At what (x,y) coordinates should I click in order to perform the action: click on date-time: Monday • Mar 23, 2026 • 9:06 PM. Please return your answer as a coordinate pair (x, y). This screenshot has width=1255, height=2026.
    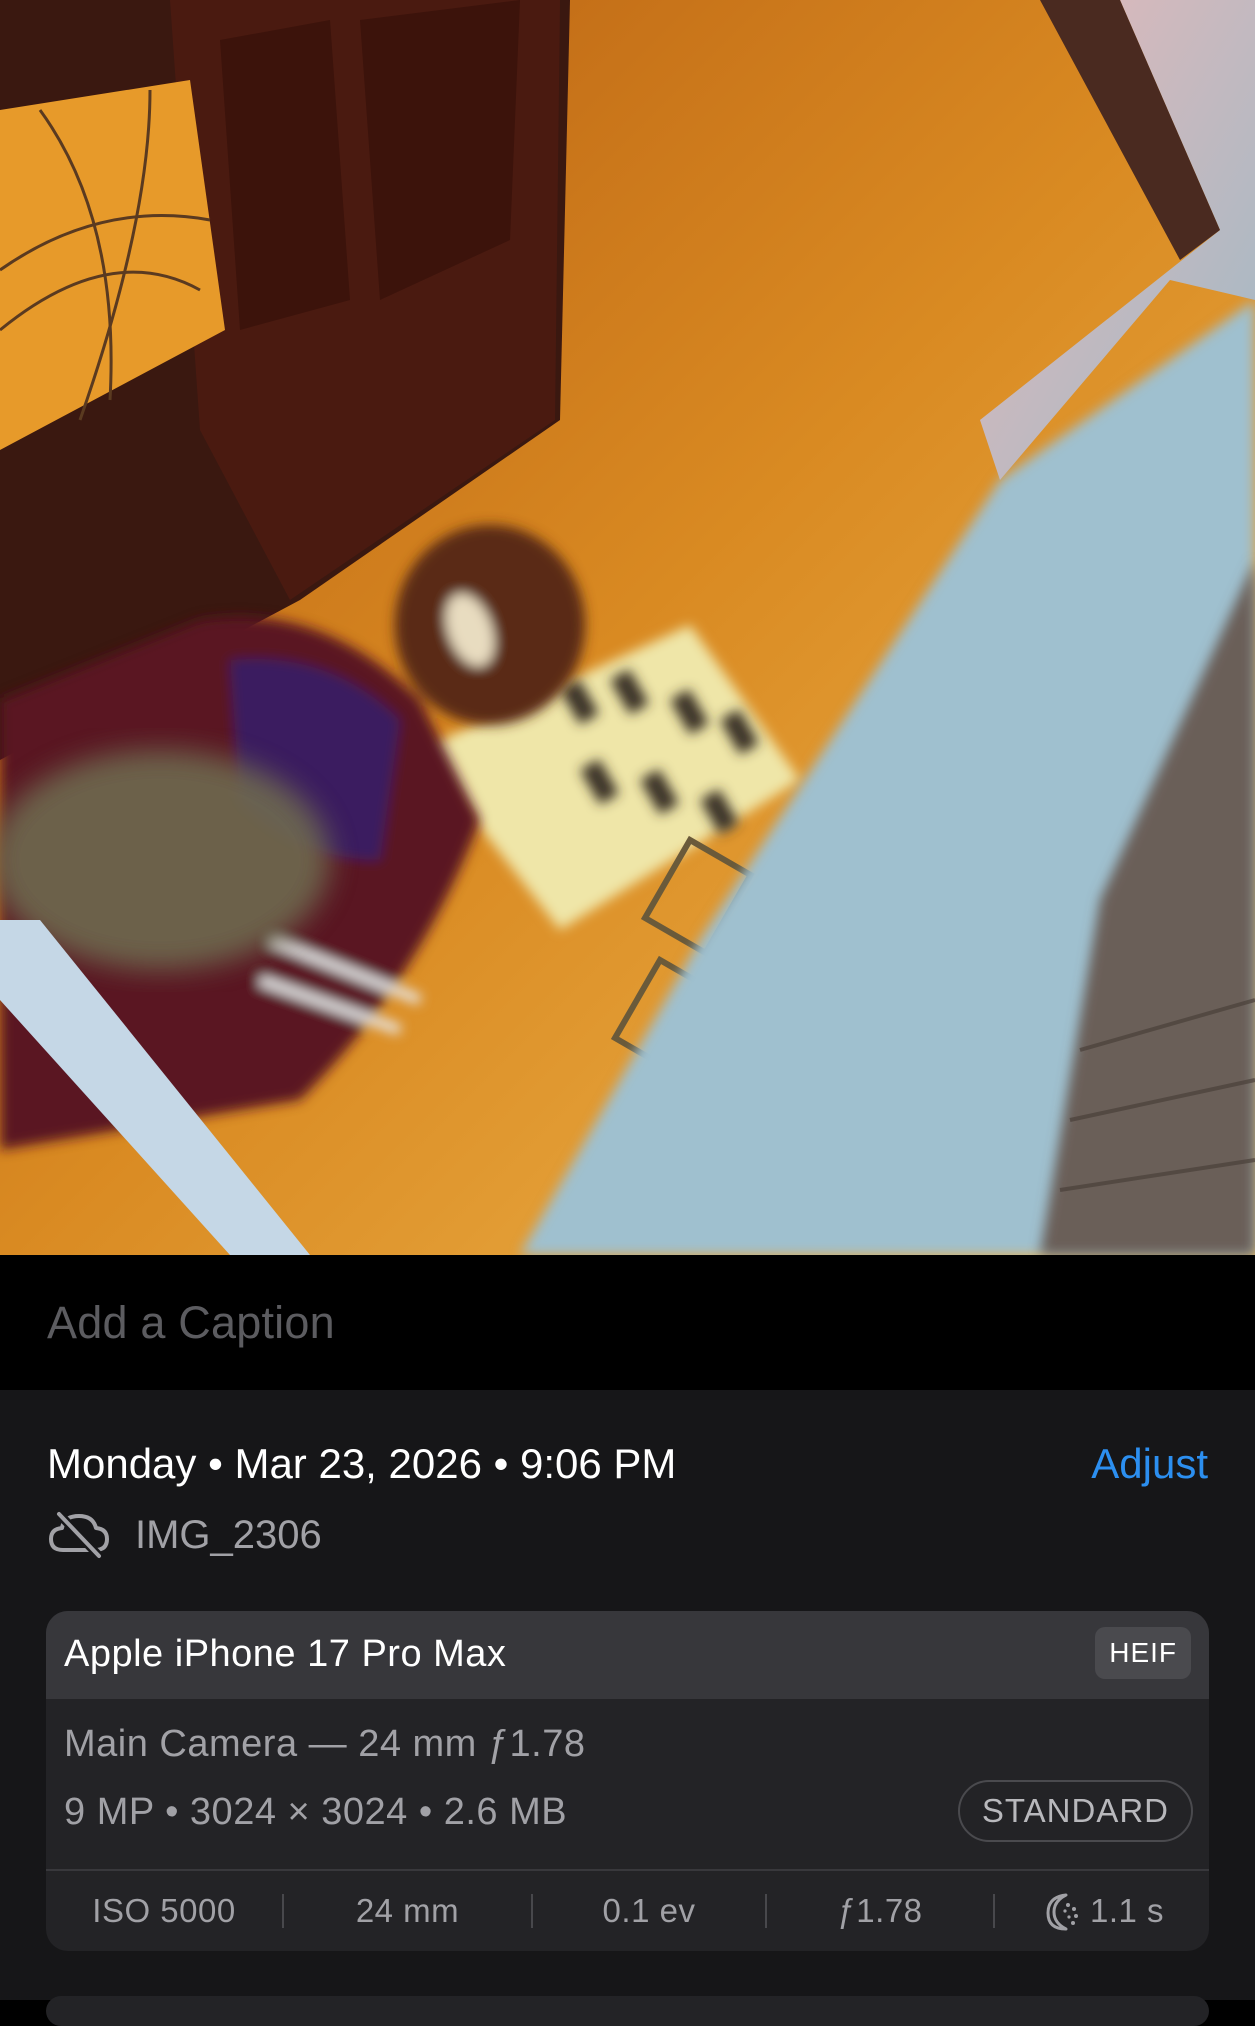
    Looking at the image, I should click on (362, 1463).